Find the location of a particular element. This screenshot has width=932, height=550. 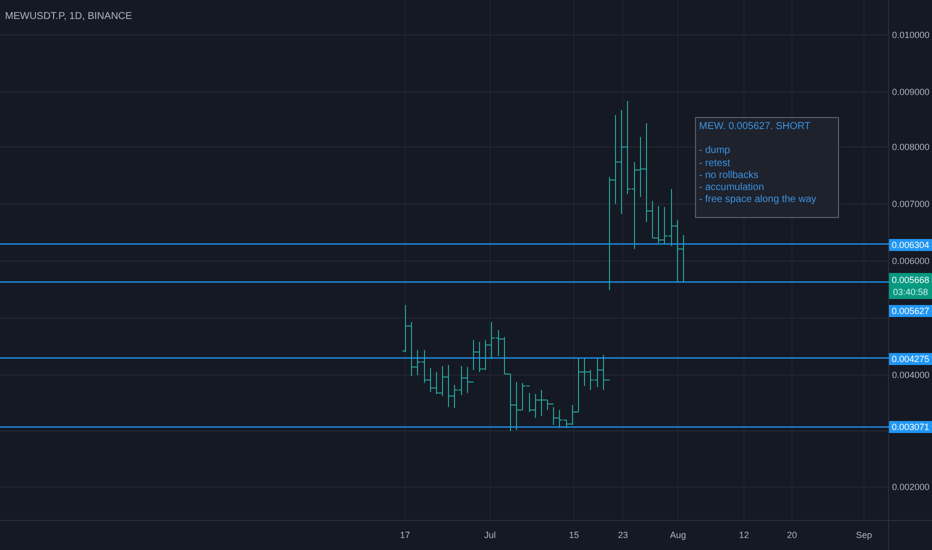

note-line: - retest is located at coordinates (715, 164).